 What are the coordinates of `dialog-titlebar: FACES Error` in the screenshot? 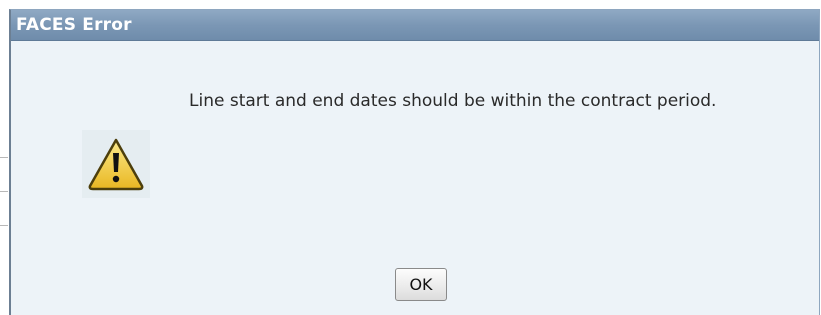 It's located at (415, 25).